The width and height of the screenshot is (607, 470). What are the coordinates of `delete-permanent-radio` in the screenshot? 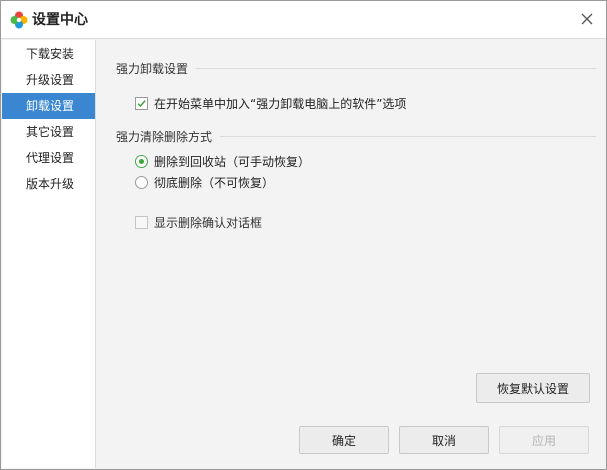 It's located at (141, 182).